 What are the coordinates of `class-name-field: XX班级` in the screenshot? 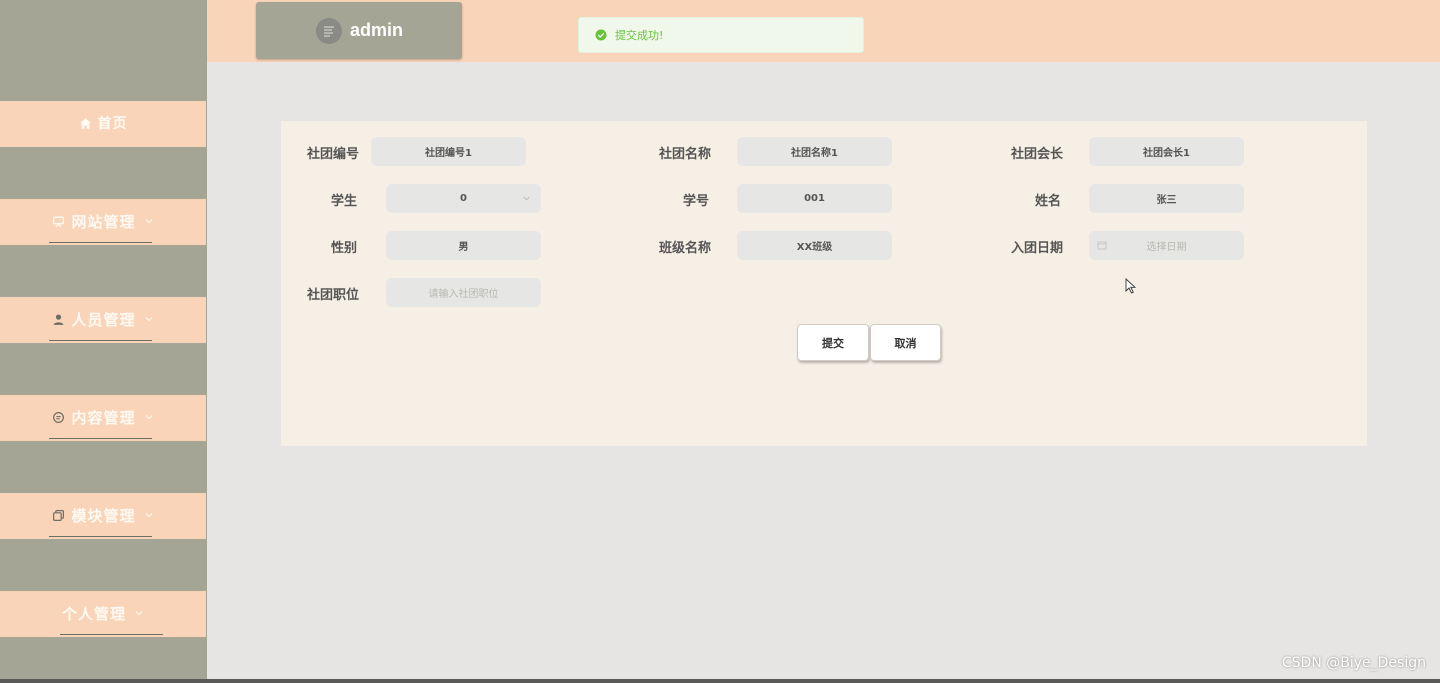 It's located at (814, 245).